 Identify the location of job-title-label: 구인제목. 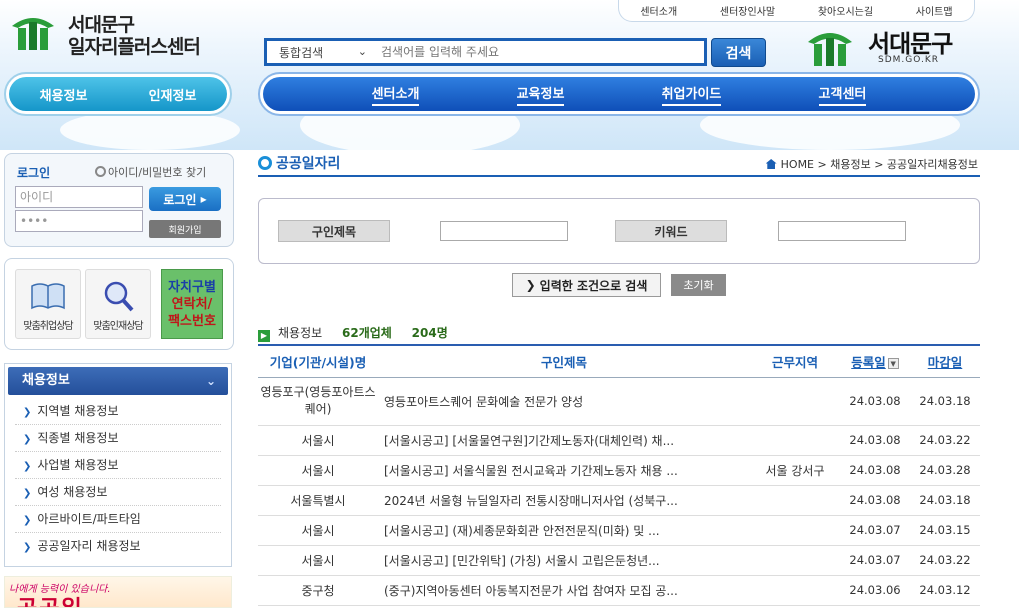
(334, 231).